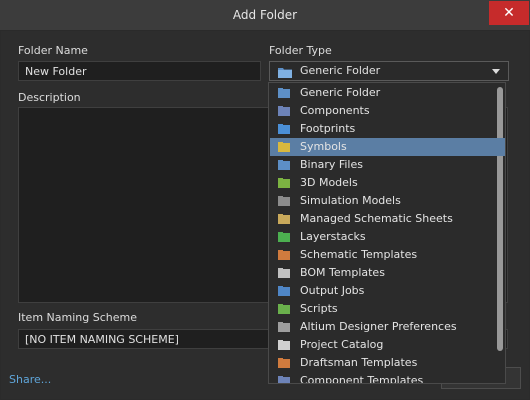 This screenshot has width=530, height=400. What do you see at coordinates (284, 327) in the screenshot?
I see `preferences-icon` at bounding box center [284, 327].